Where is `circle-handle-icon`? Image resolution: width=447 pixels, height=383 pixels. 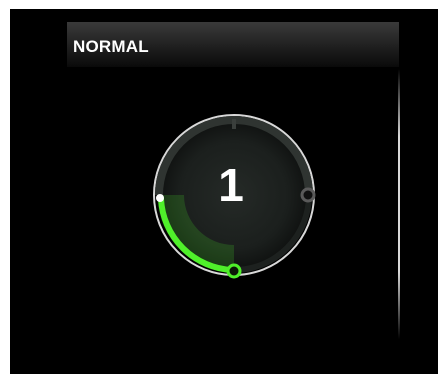
circle-handle-icon is located at coordinates (234, 271).